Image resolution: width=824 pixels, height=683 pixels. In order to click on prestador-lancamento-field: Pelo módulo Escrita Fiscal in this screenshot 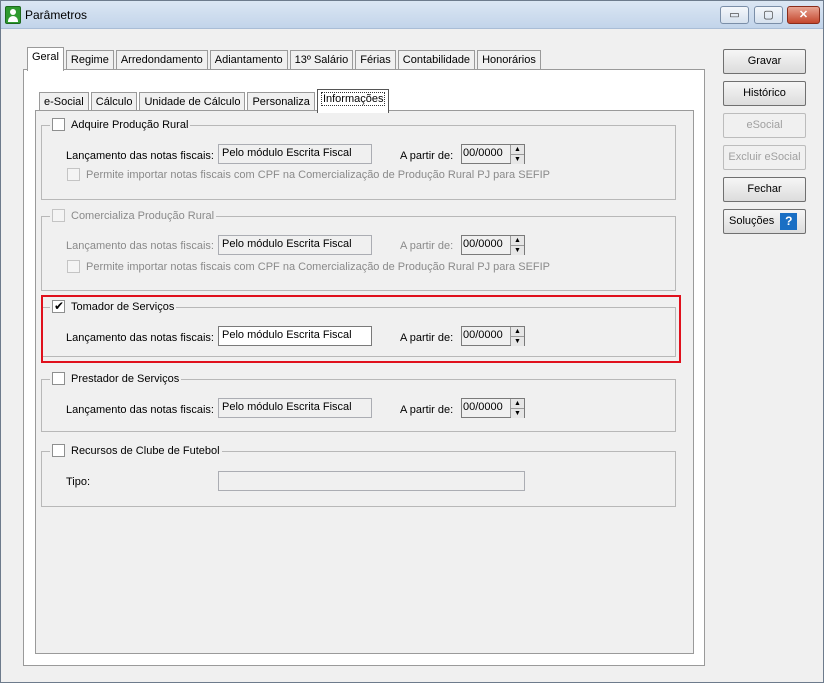, I will do `click(295, 408)`.